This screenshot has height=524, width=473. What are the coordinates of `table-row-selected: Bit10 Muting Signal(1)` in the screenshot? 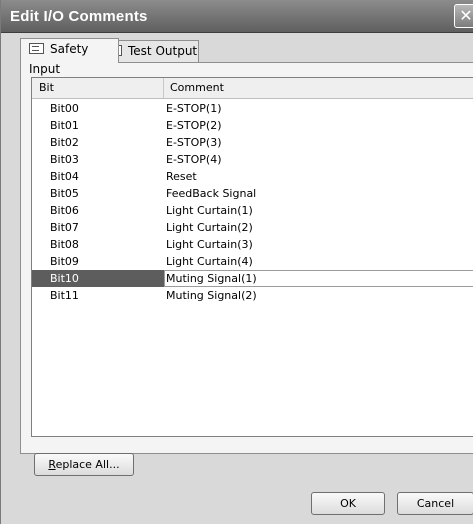 It's located at (252, 278).